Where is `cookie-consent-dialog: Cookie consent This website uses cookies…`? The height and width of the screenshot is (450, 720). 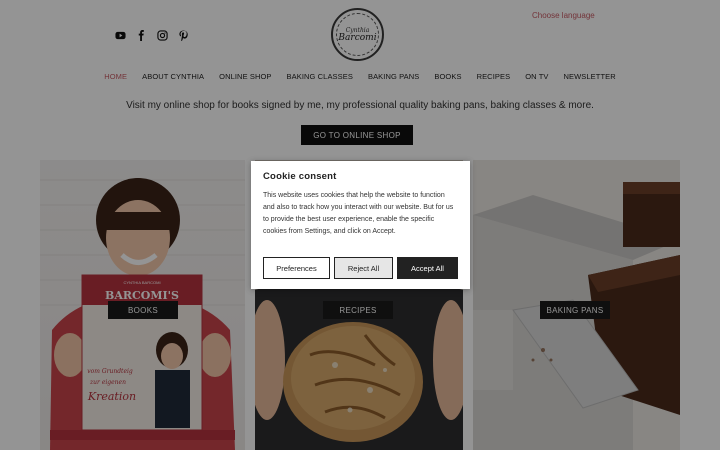
cookie-consent-dialog: Cookie consent This website uses cookies… is located at coordinates (360, 225).